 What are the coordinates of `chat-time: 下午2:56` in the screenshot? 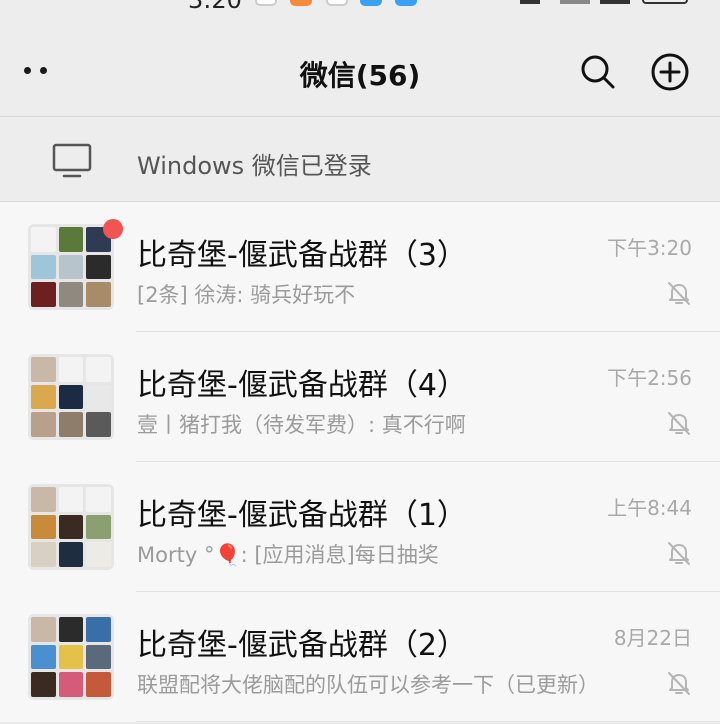 It's located at (649, 378).